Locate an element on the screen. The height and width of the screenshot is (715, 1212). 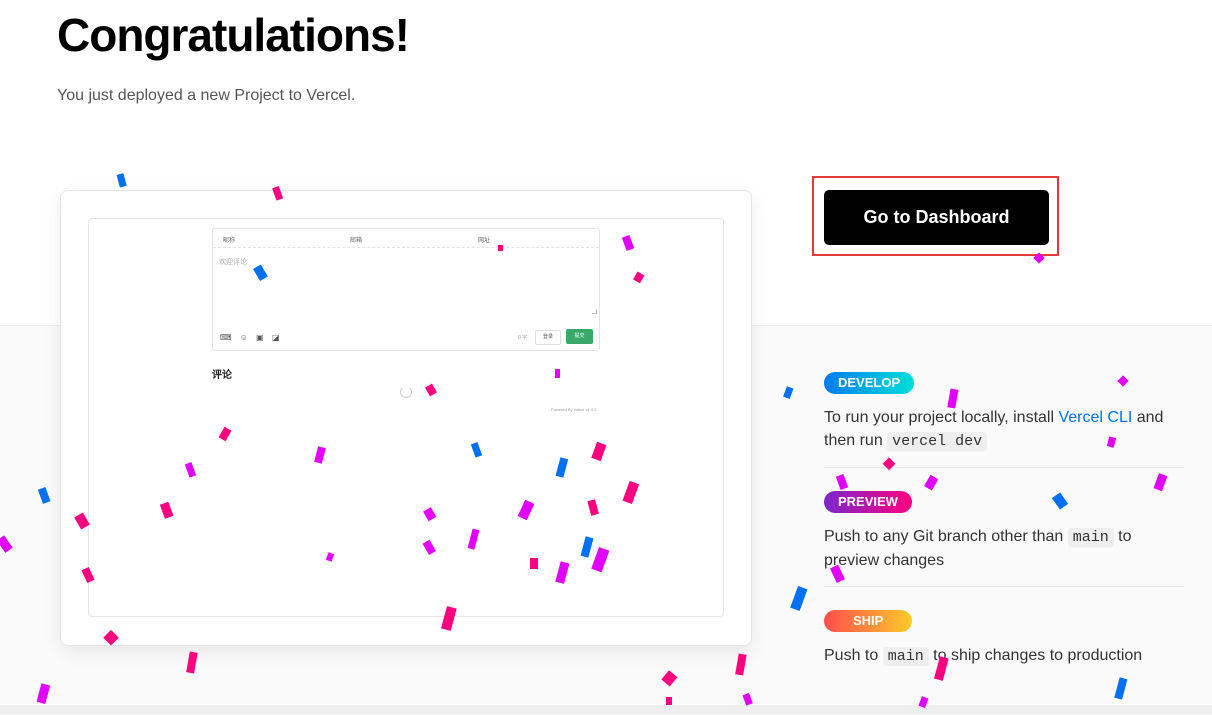
char-count: 0 字 is located at coordinates (523, 338).